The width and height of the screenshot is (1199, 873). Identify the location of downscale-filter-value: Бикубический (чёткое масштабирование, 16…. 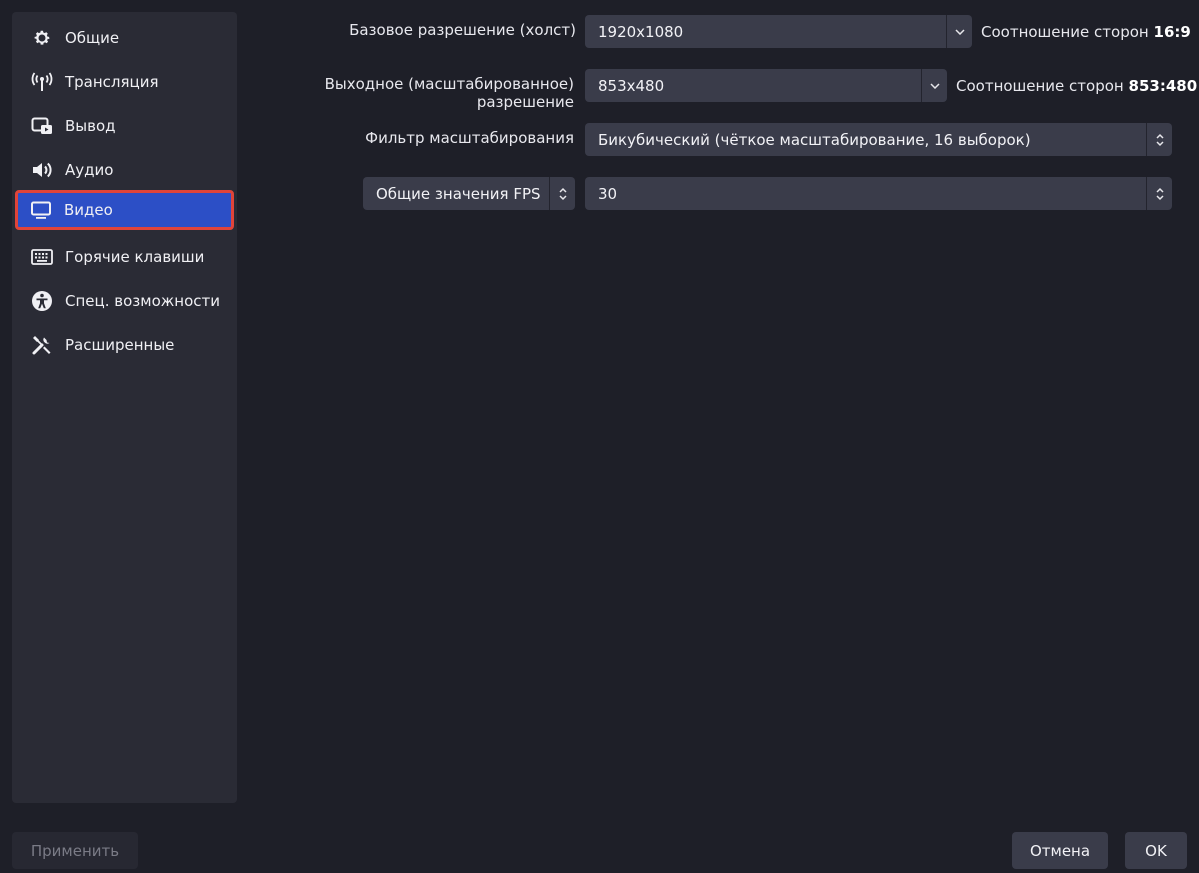
(814, 139).